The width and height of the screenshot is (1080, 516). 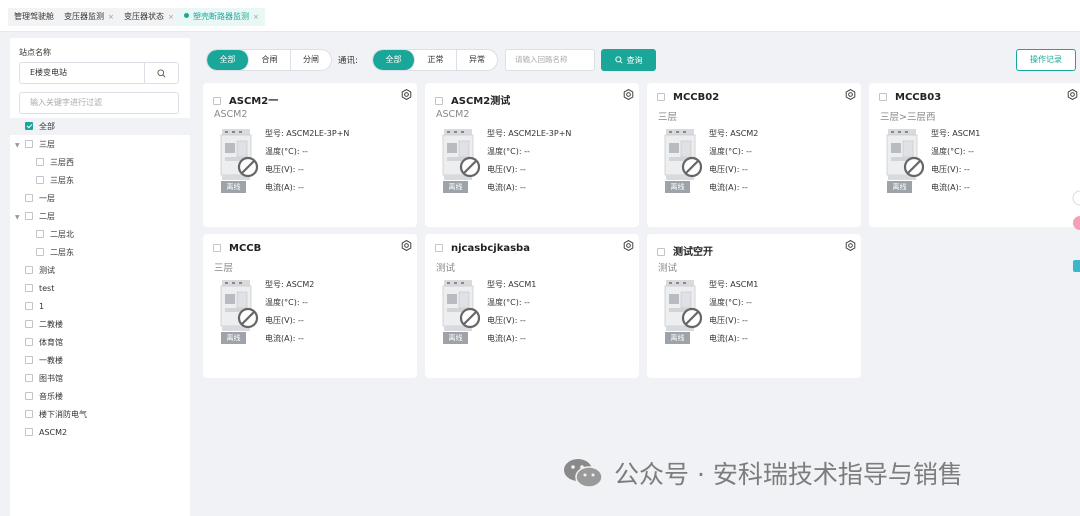 What do you see at coordinates (44, 342) in the screenshot?
I see `tree-item-gym: 体育馆` at bounding box center [44, 342].